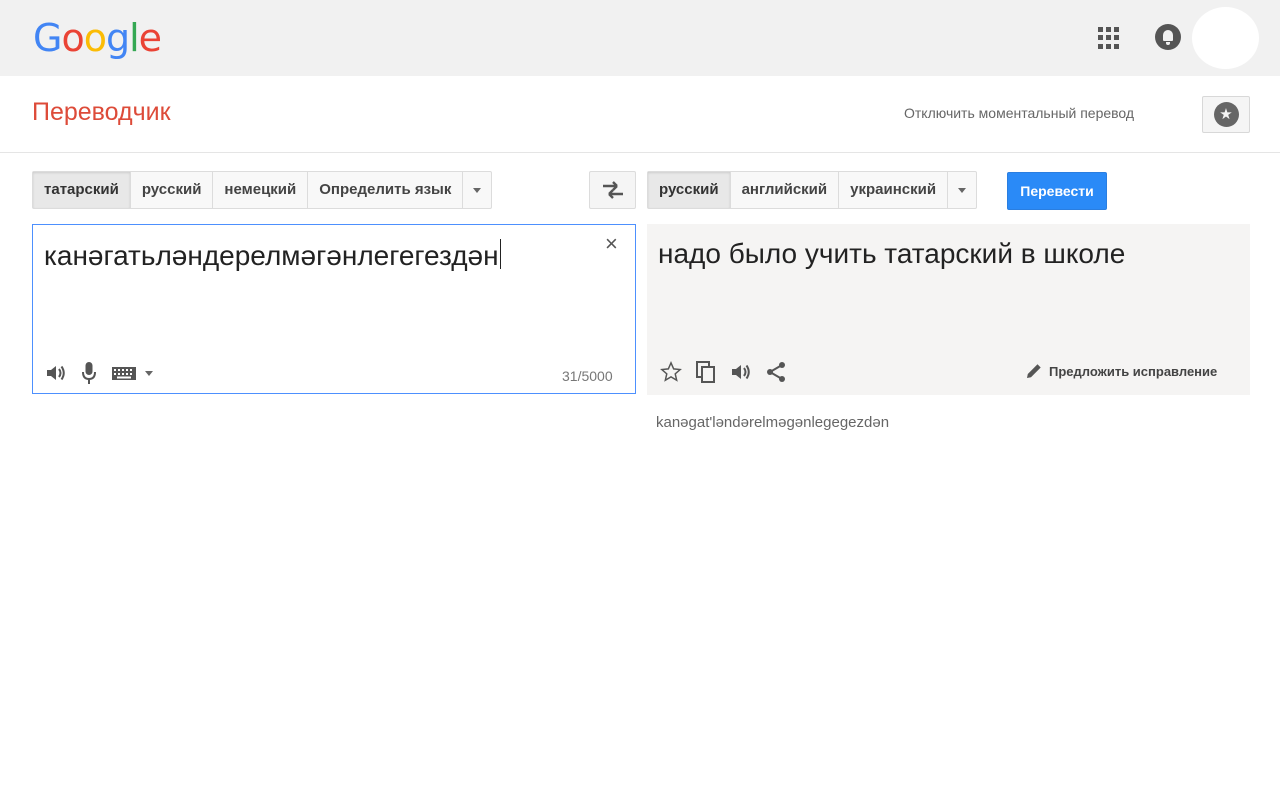 This screenshot has width=1280, height=788. Describe the element at coordinates (172, 190) in the screenshot. I see `source-lang-russian: русский` at that location.